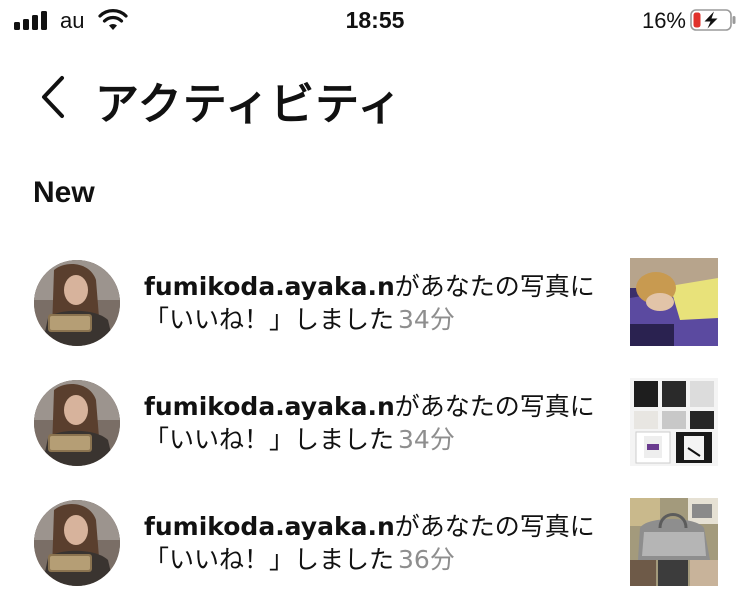  What do you see at coordinates (64, 192) in the screenshot?
I see `section-label-new: New` at bounding box center [64, 192].